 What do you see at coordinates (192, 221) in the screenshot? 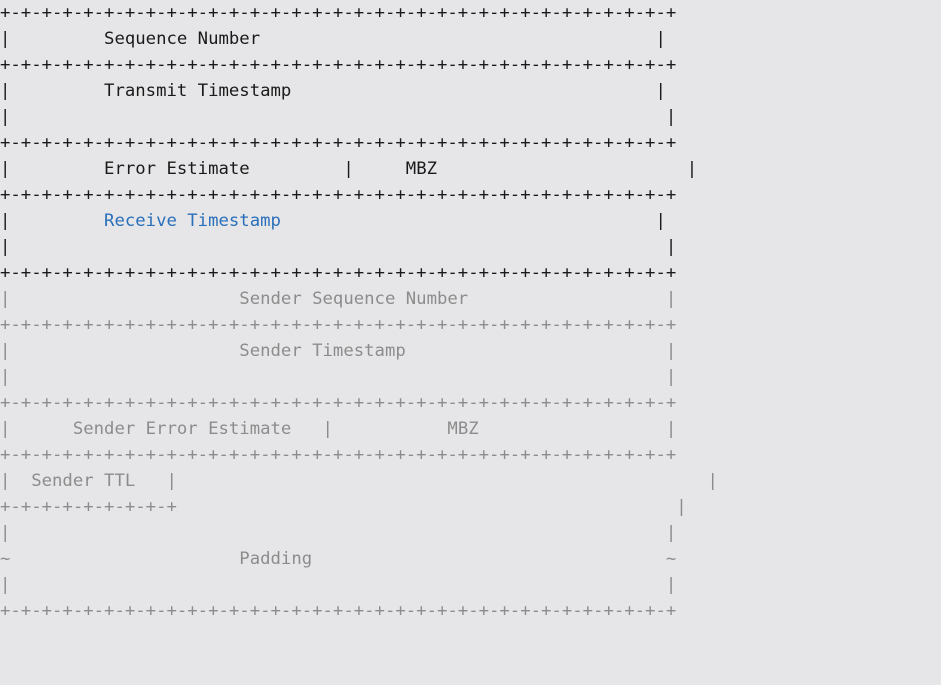
I see `field-receive-timestamp: Receive Timestamp` at bounding box center [192, 221].